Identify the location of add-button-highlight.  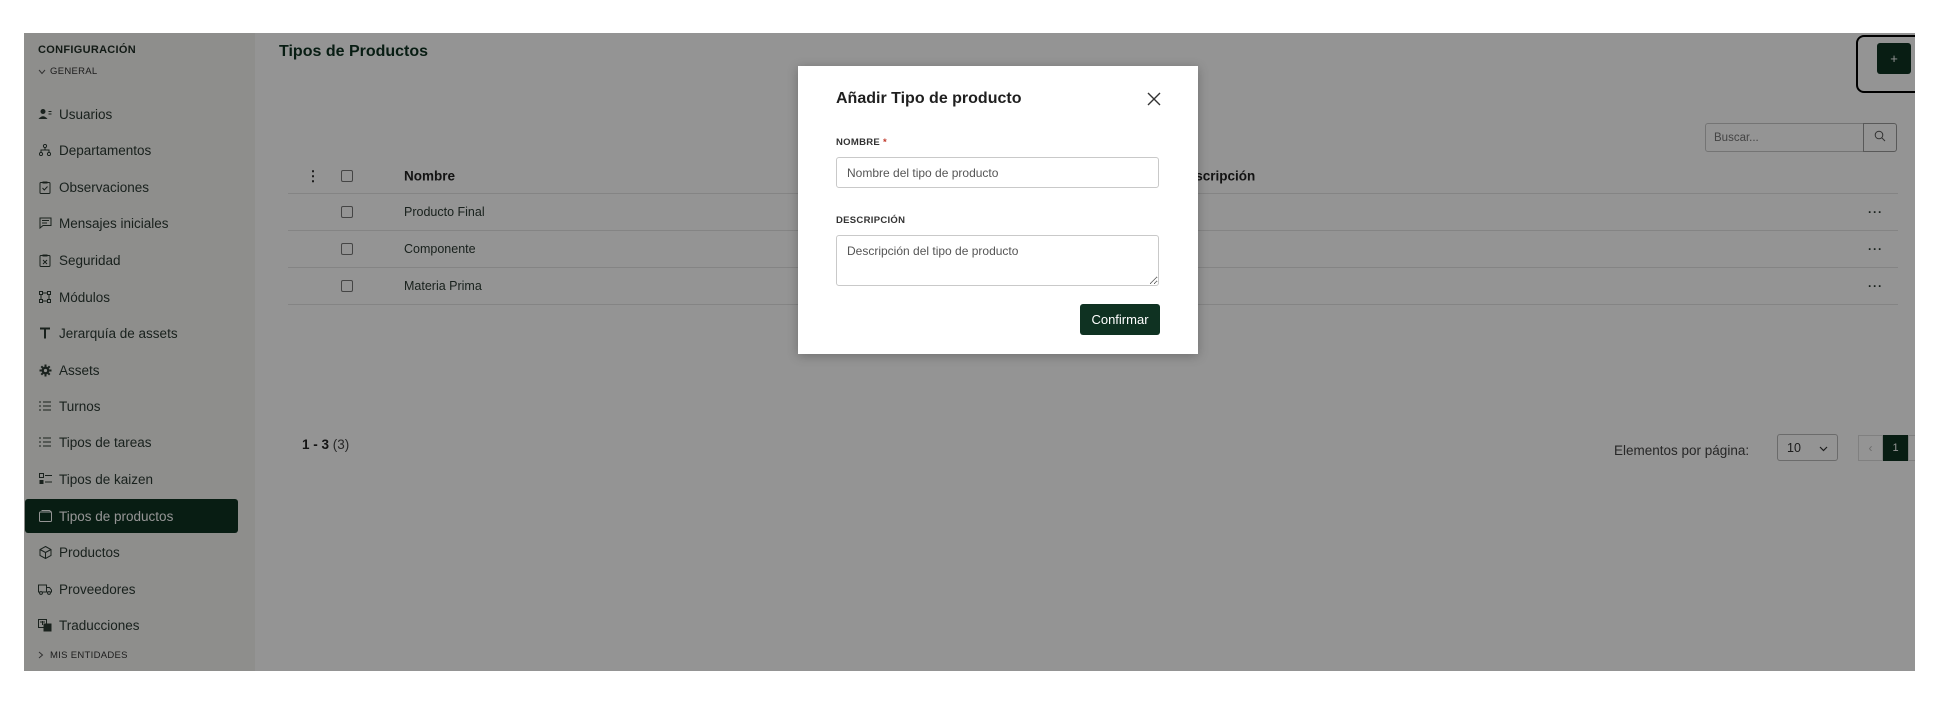
(1885, 64).